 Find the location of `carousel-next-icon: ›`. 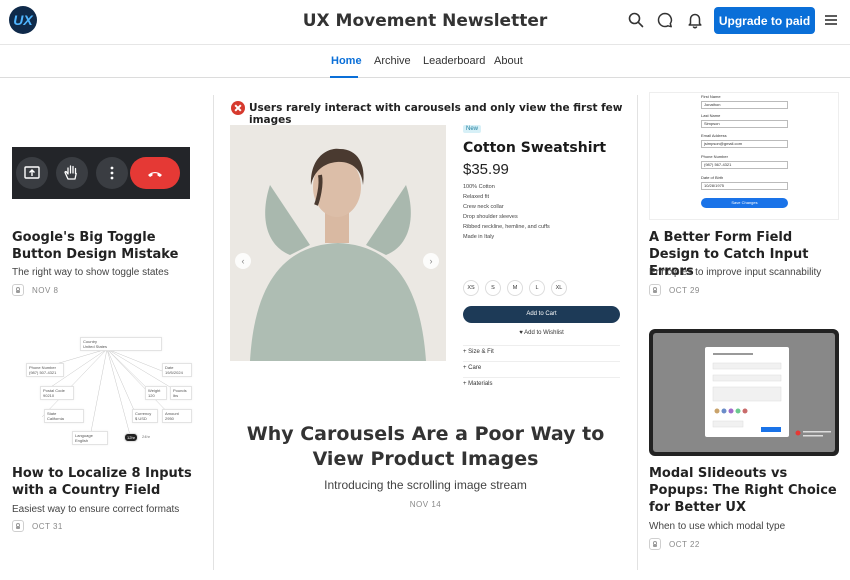

carousel-next-icon: › is located at coordinates (431, 261).